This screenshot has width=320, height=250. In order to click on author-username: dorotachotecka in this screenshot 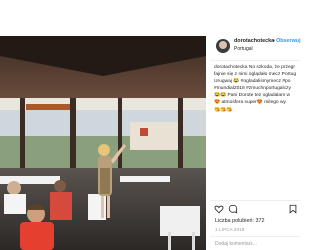, I will do `click(254, 41)`.